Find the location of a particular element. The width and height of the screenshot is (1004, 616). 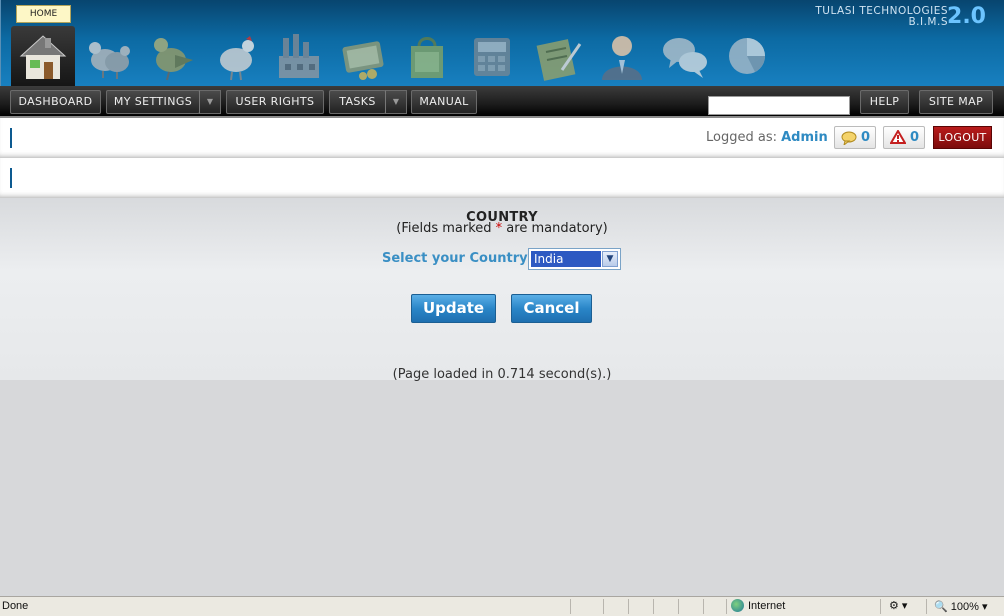

menu-site-map: SITE MAP is located at coordinates (956, 102).